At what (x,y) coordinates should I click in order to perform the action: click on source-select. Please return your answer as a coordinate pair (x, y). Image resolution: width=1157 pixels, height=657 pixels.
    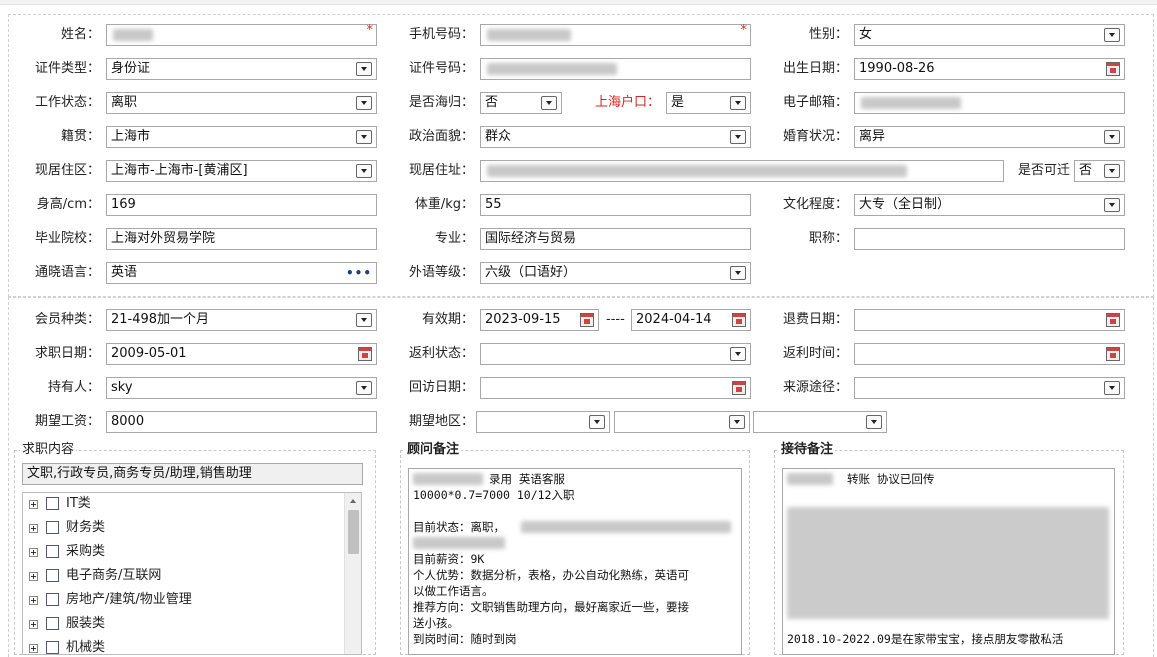
    Looking at the image, I should click on (989, 388).